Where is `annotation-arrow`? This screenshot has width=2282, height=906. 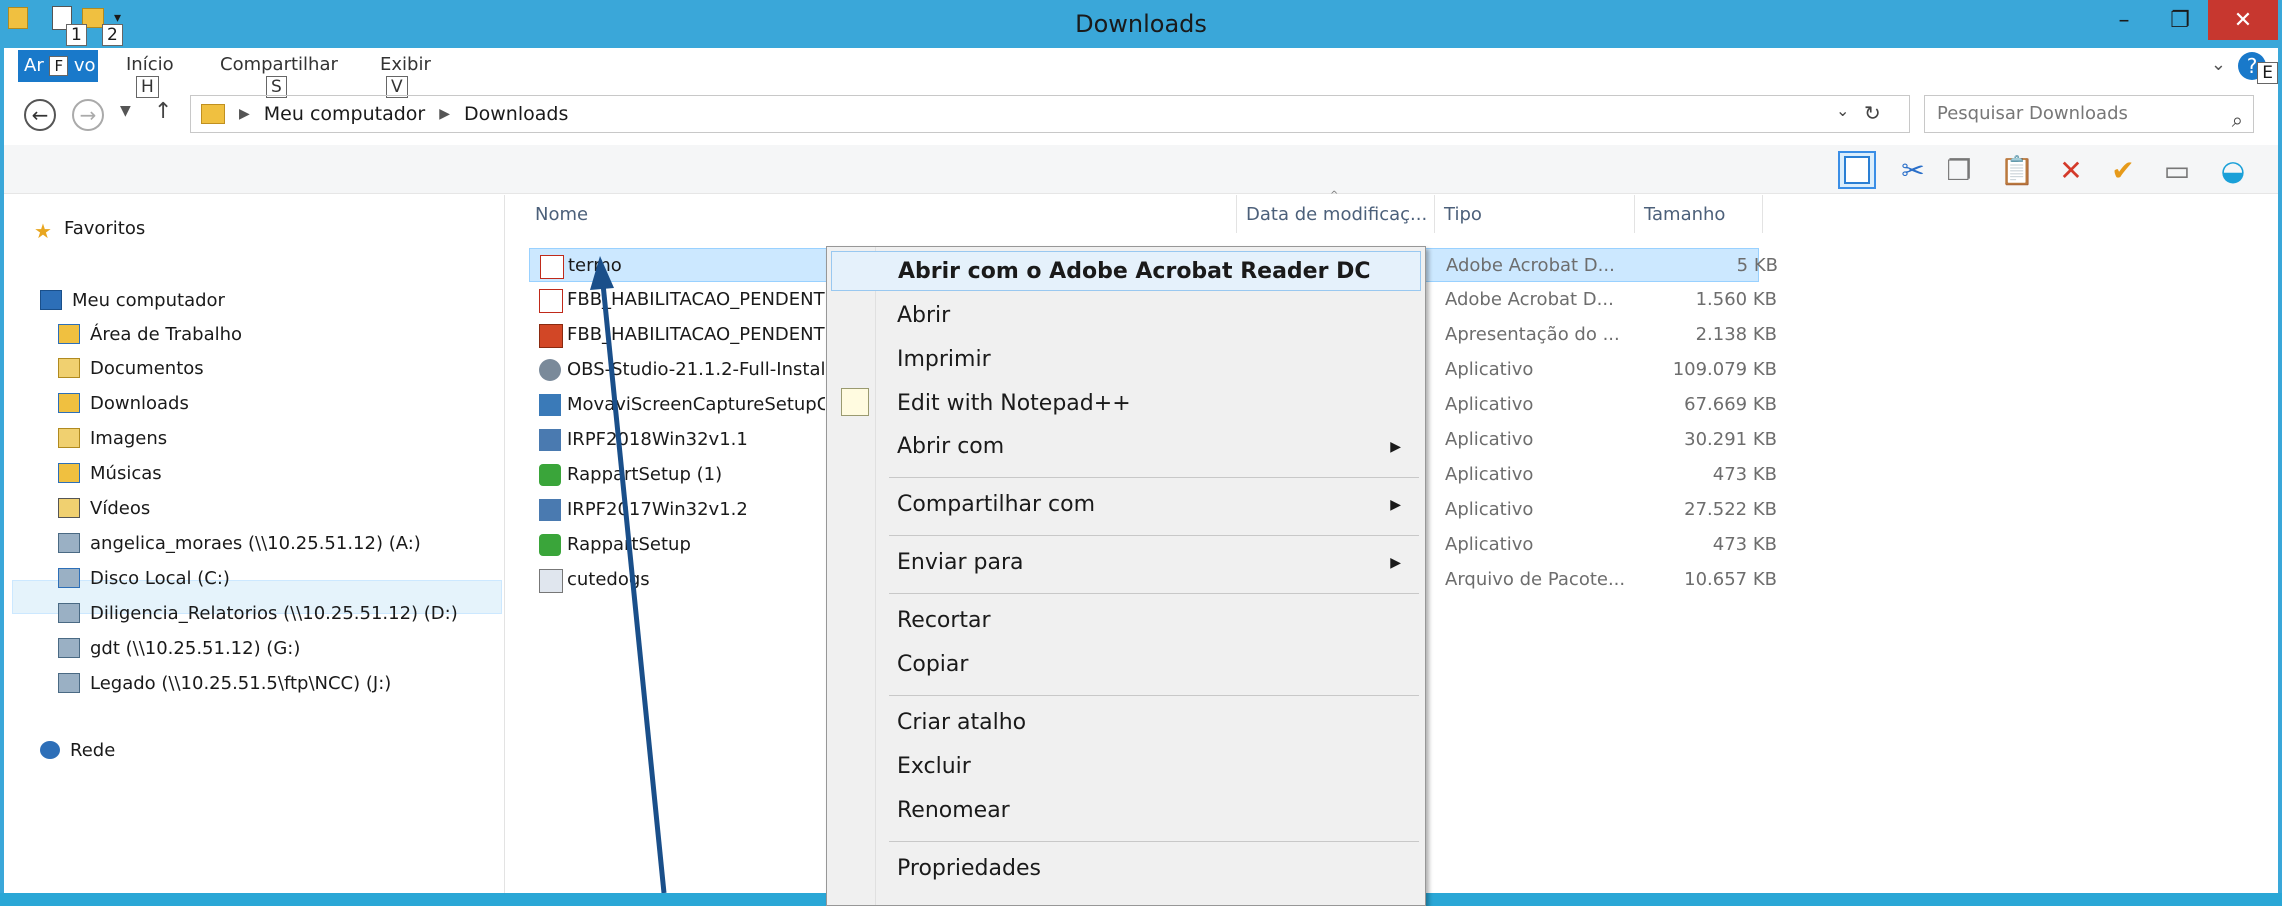 annotation-arrow is located at coordinates (628, 574).